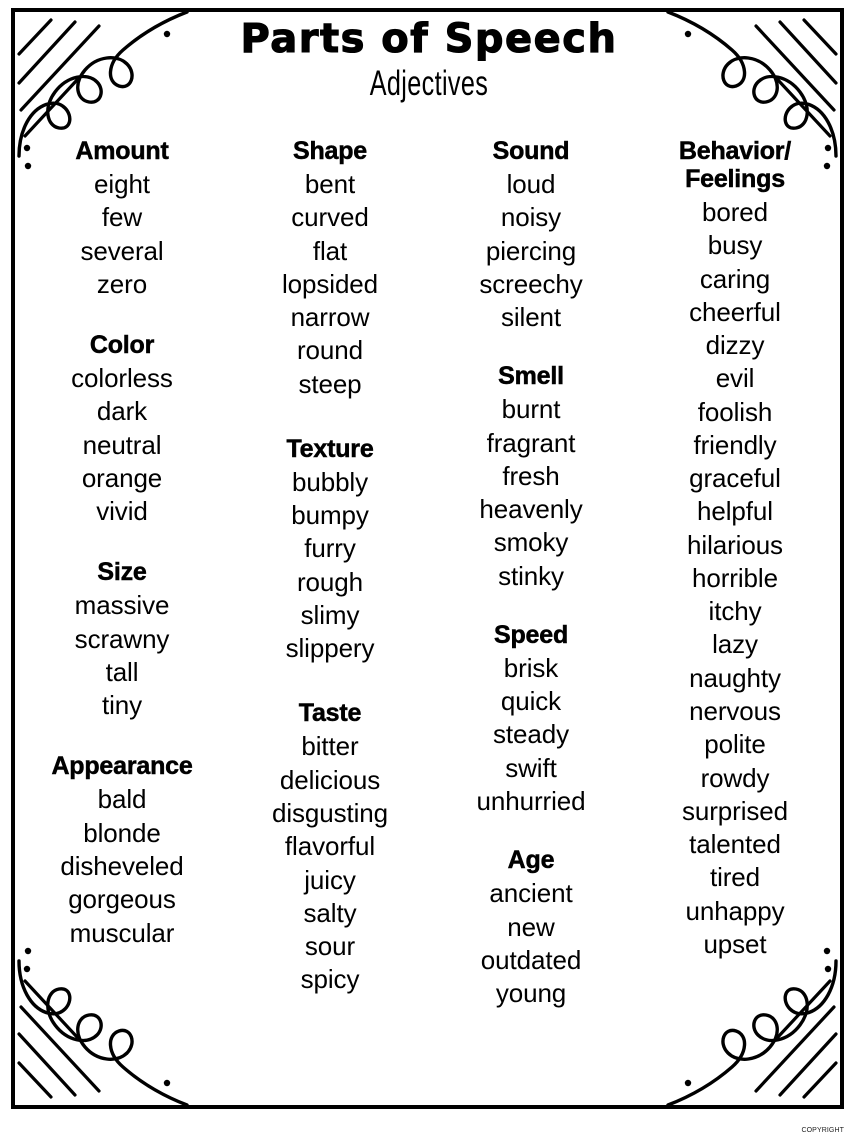 Image resolution: width=858 pixels, height=1136 pixels. I want to click on word-item: evil, so click(735, 378).